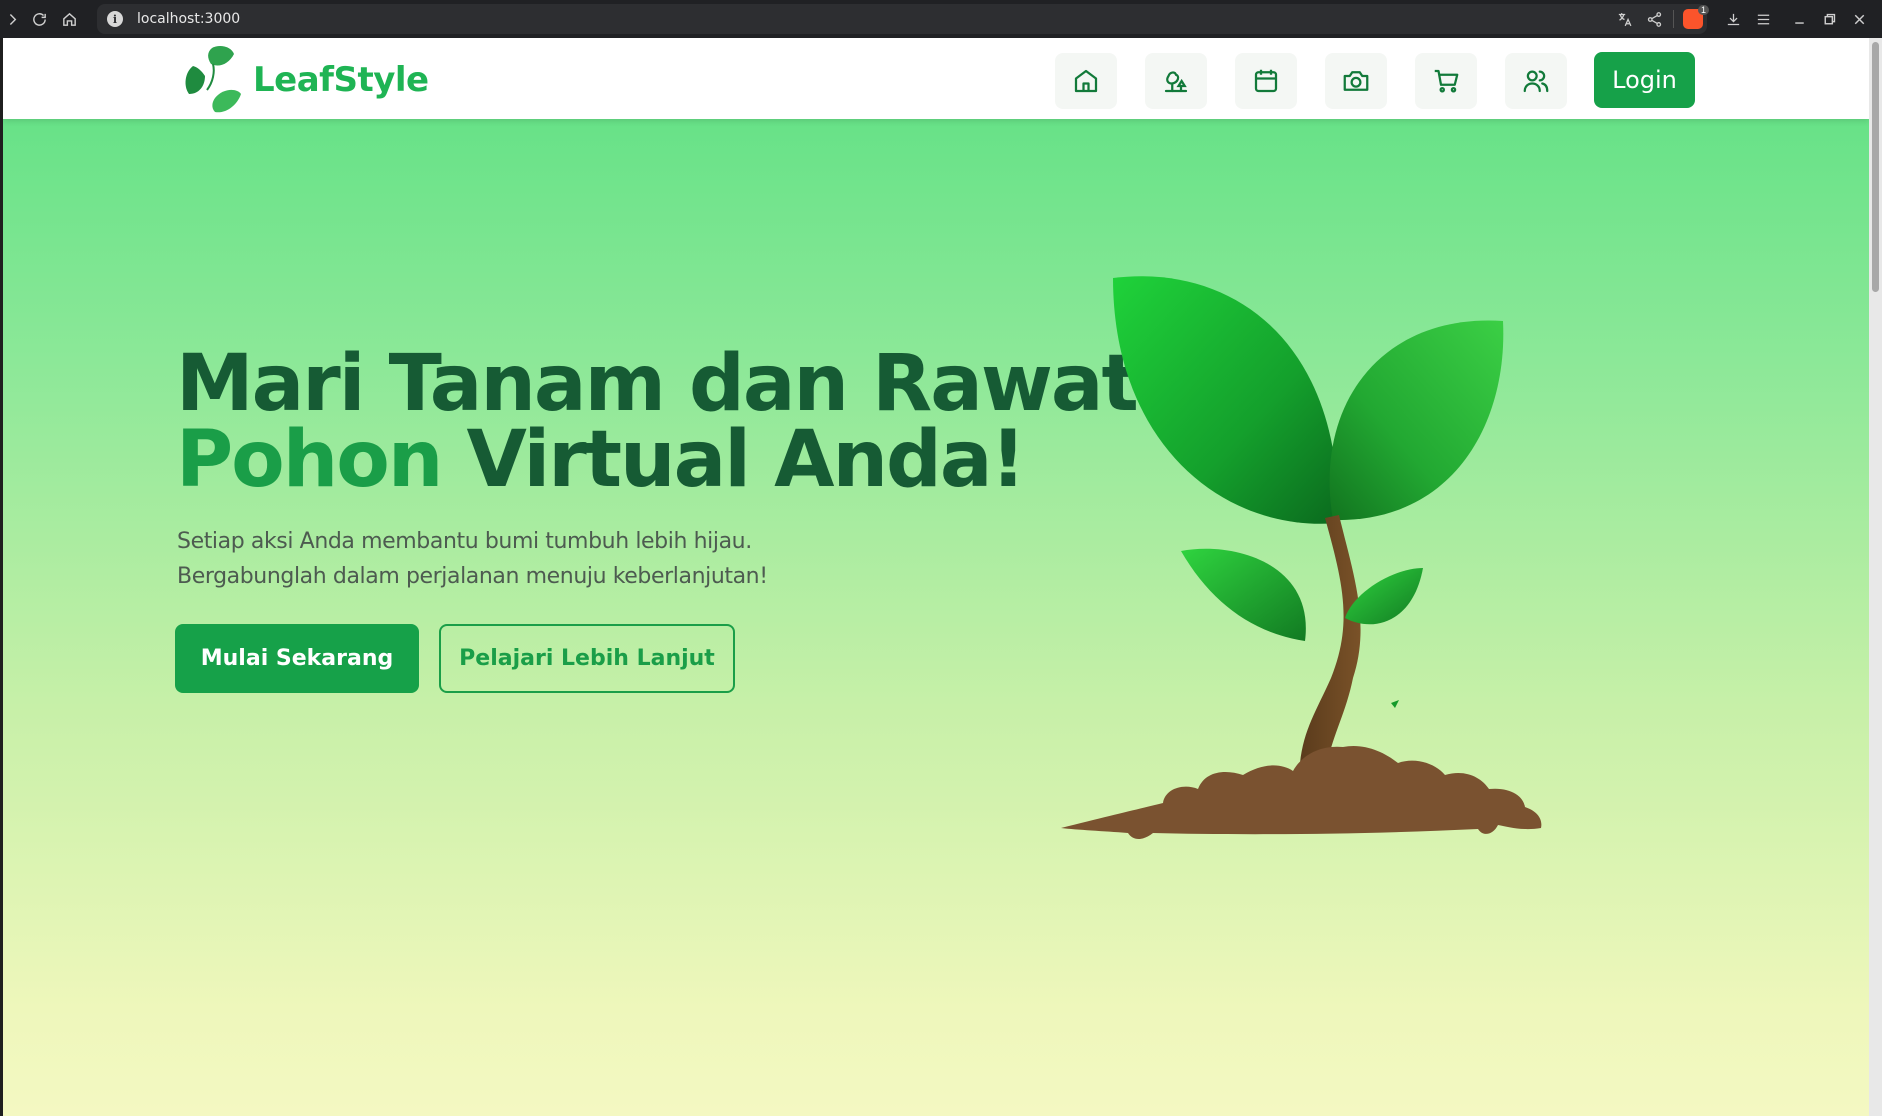 The width and height of the screenshot is (1882, 1116). Describe the element at coordinates (1416, 420) in the screenshot. I see `leaf-right-large` at that location.